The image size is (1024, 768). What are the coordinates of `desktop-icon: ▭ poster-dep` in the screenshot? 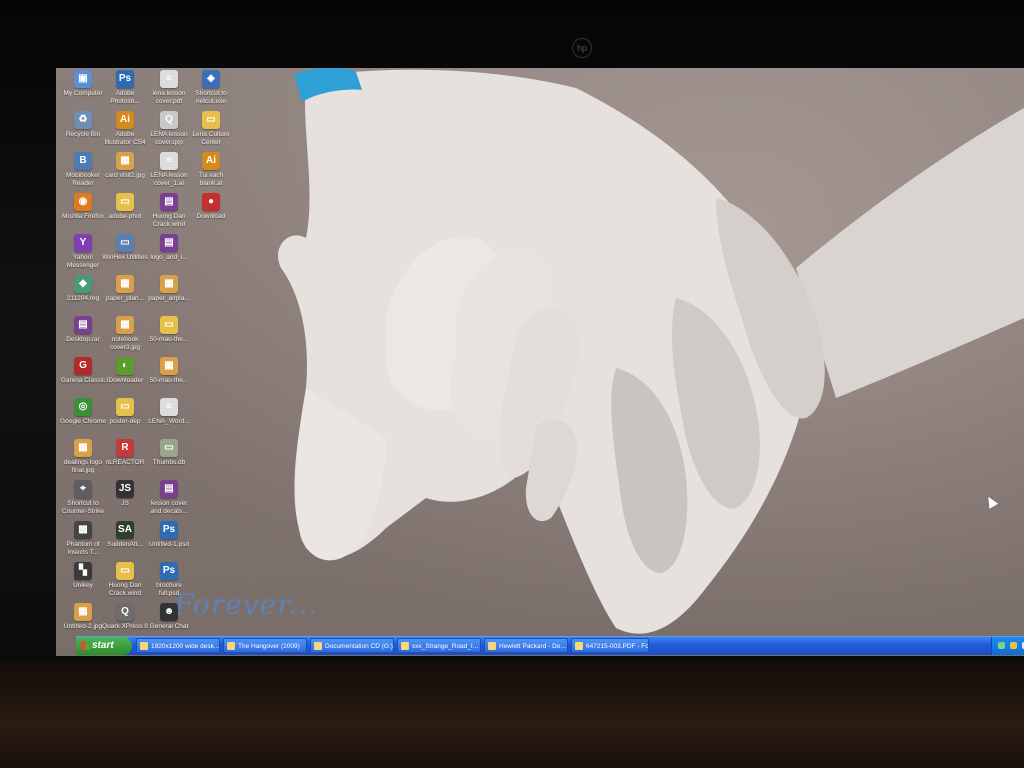 It's located at (125, 412).